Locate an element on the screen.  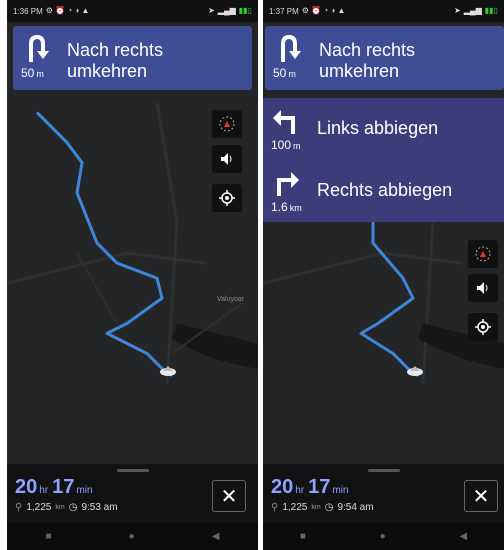
status-bar: 1:37 PM ⚙ ⏰ ◔ ◑ ▲ ➤ ▂▄▆ ▮▮▯ is located at coordinates (383, 11).